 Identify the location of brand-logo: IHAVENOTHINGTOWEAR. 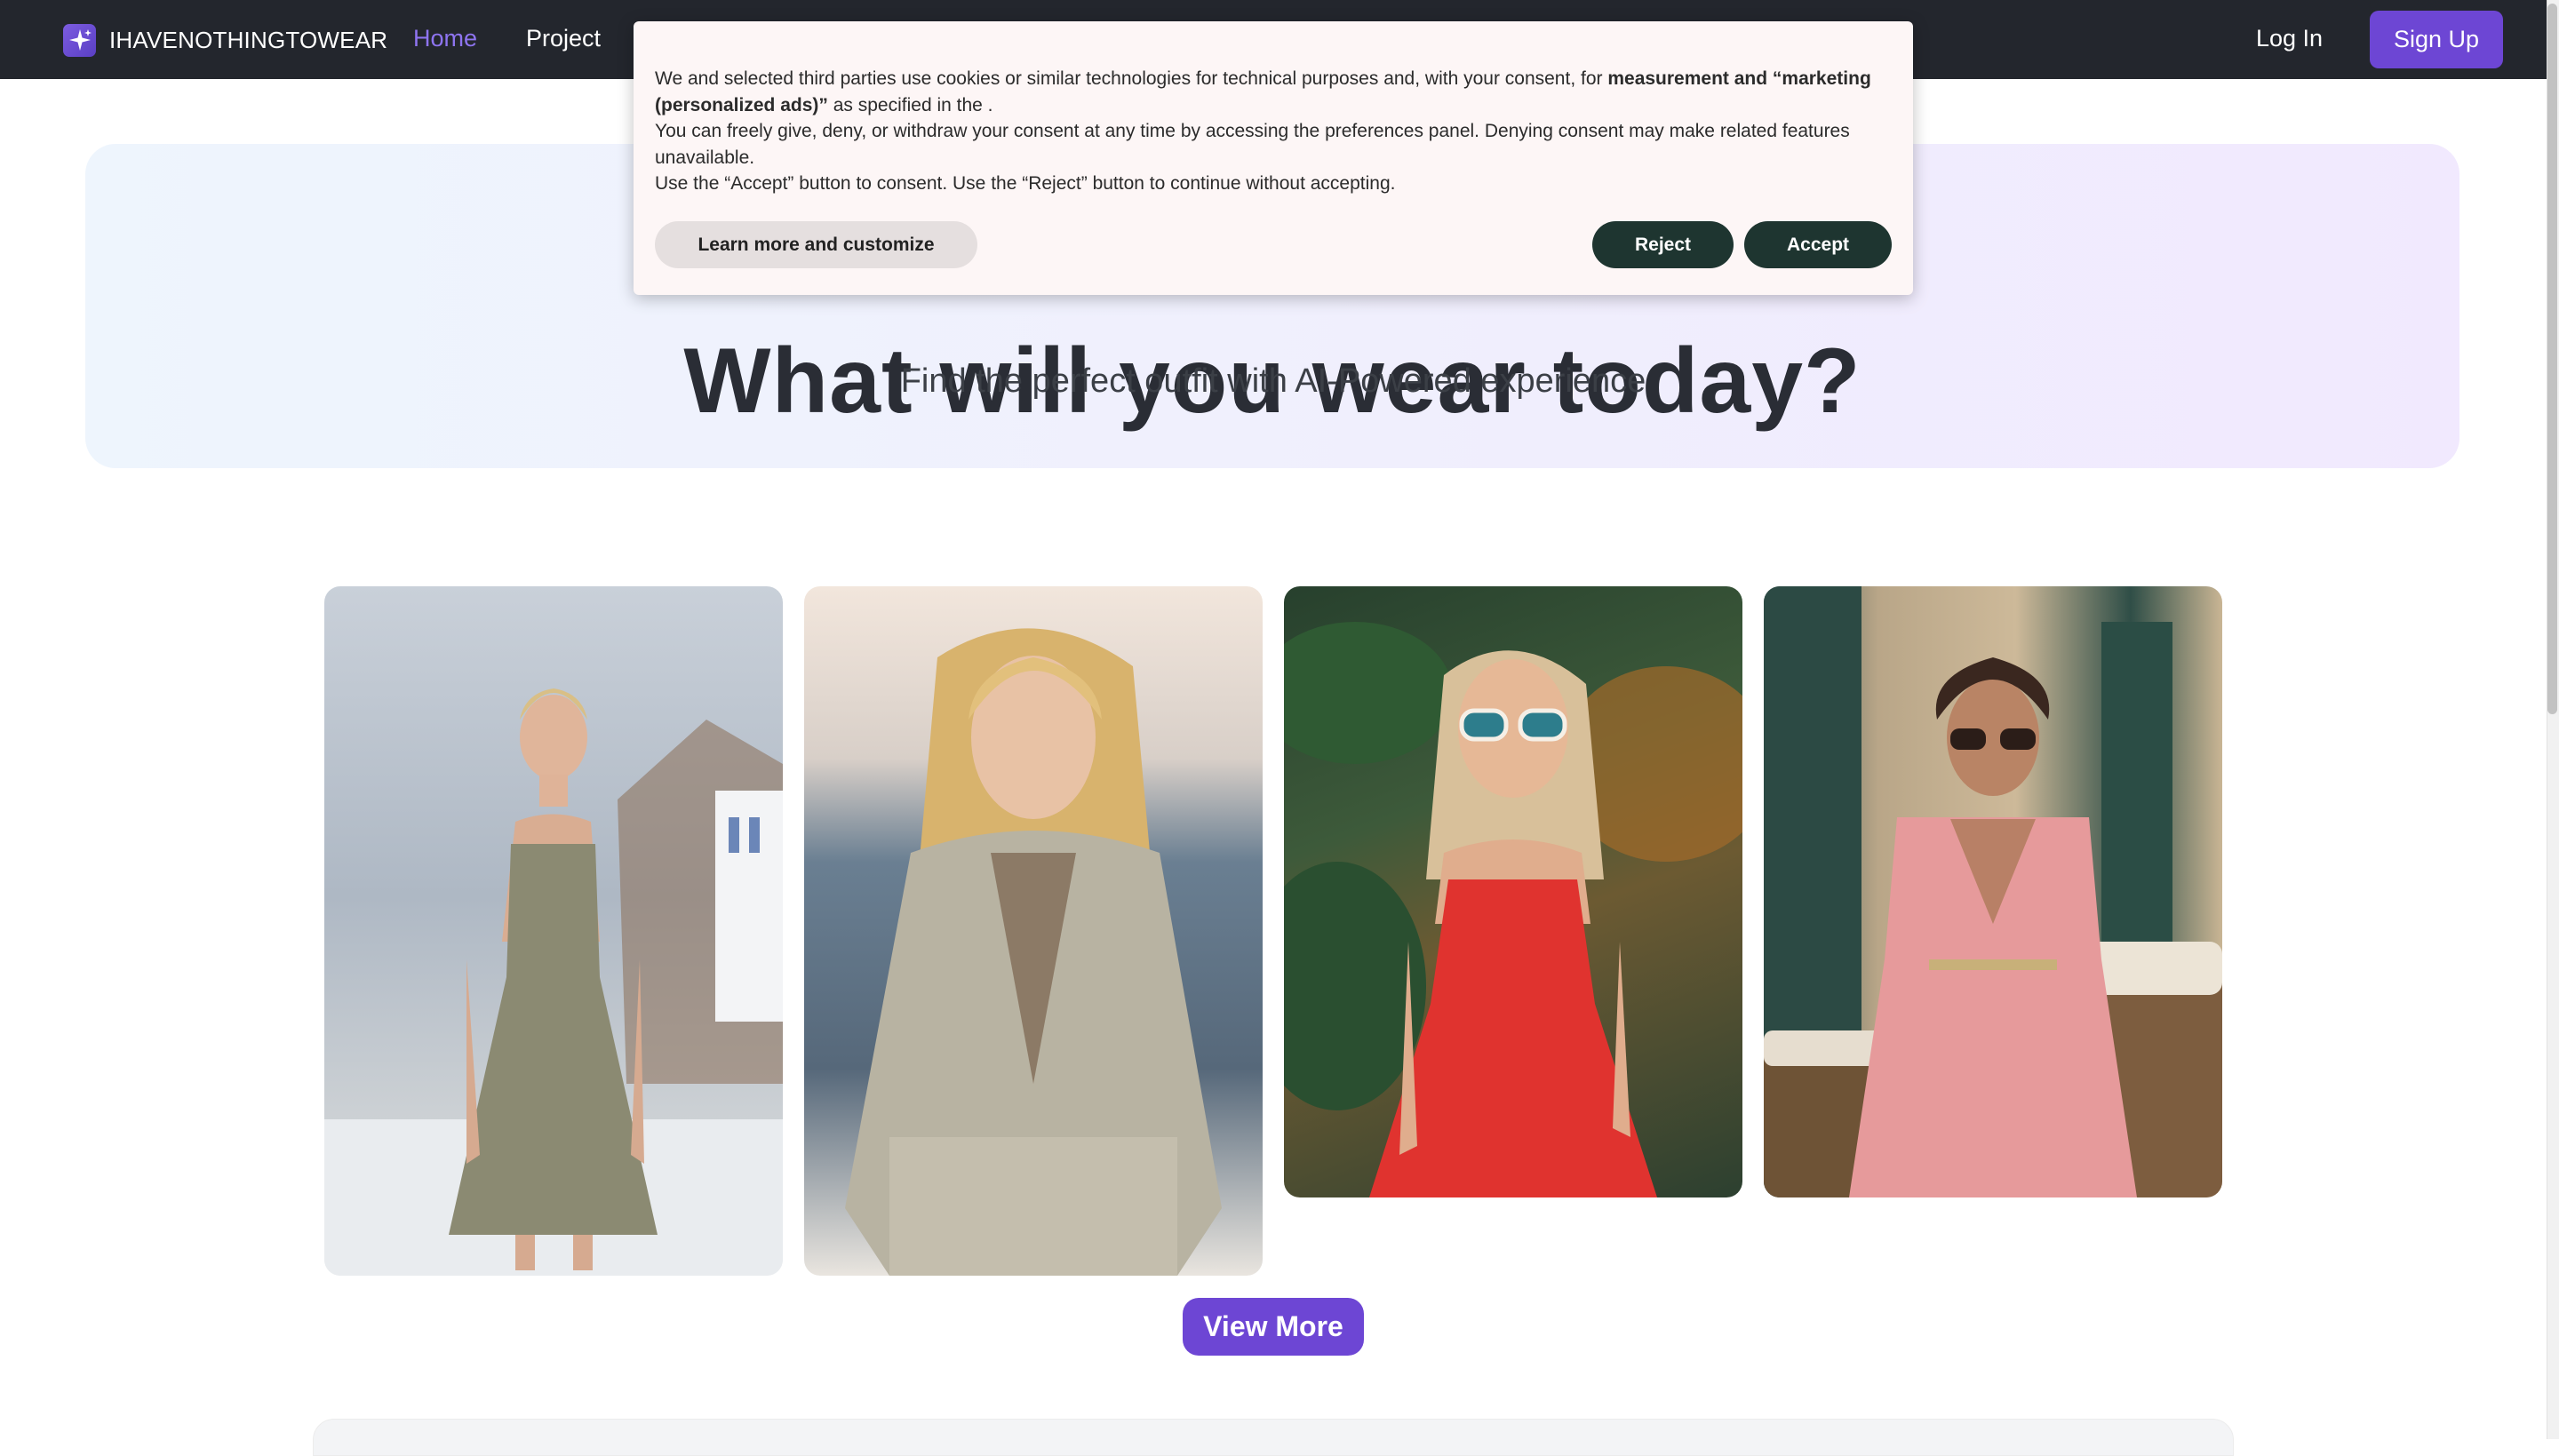
(225, 40).